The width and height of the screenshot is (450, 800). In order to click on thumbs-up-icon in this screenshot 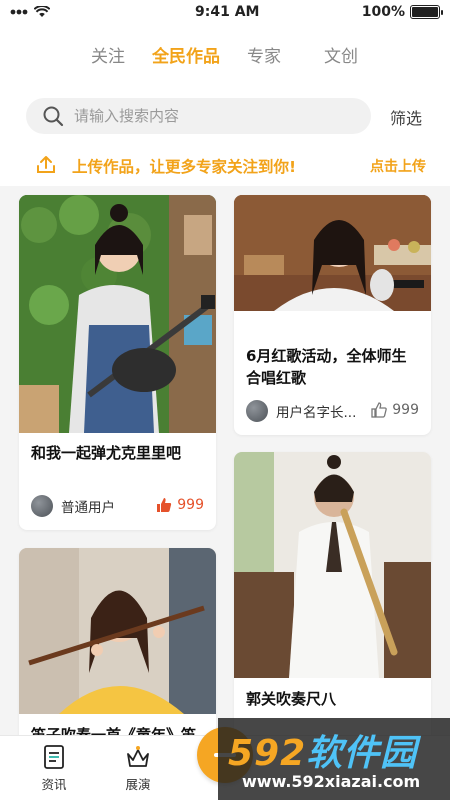, I will do `click(164, 505)`.